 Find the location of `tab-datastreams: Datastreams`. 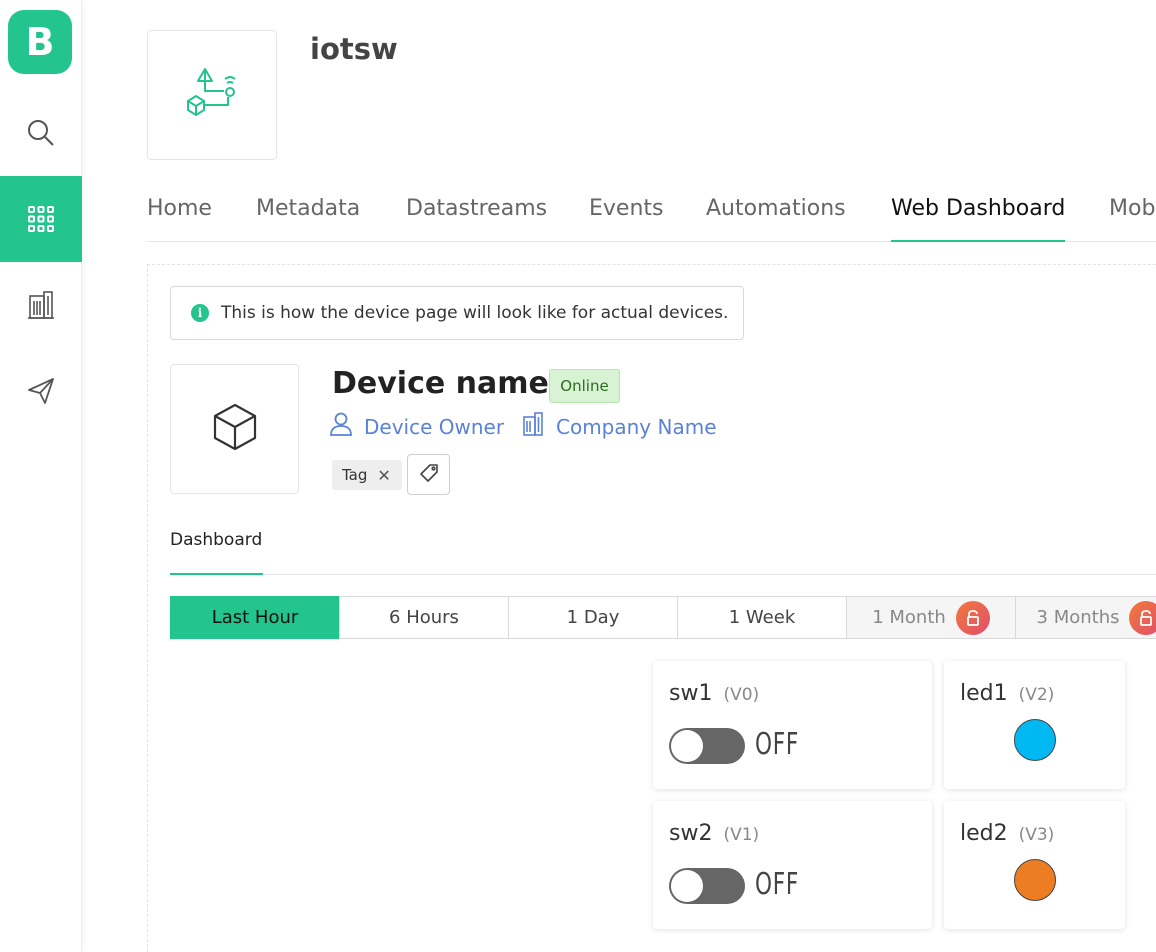

tab-datastreams: Datastreams is located at coordinates (476, 219).